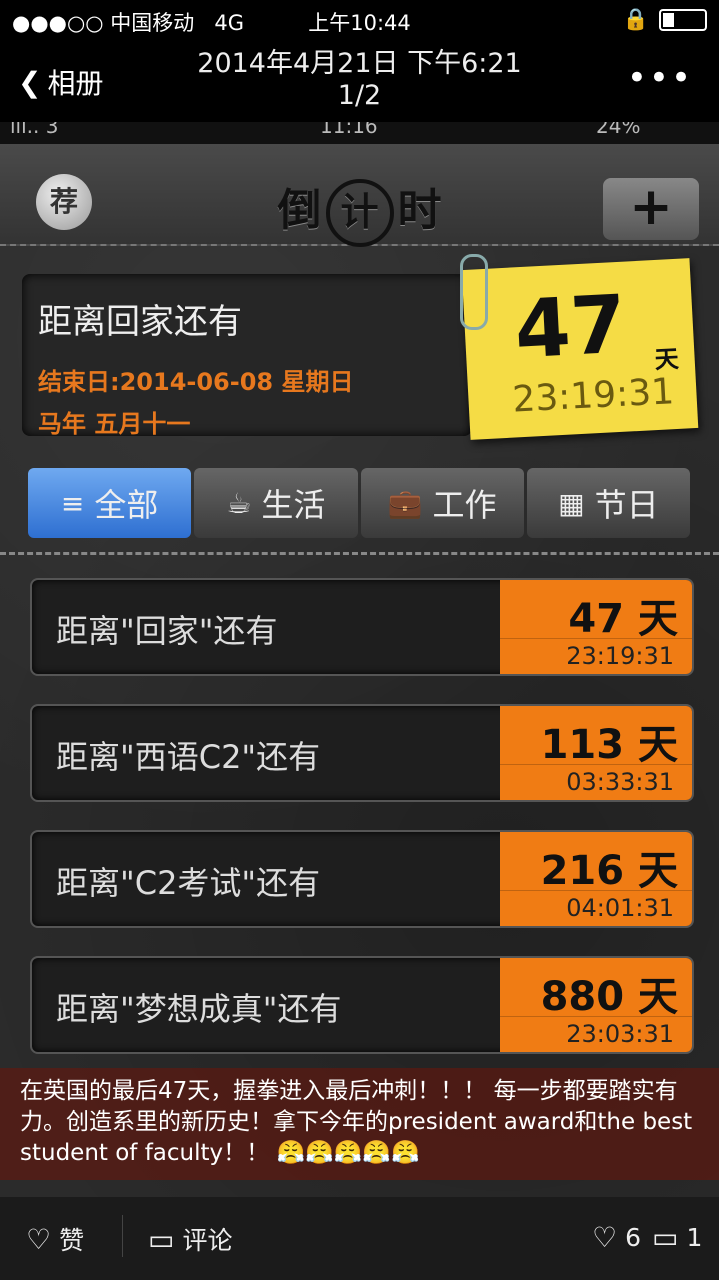  I want to click on calendar-icon: ▦, so click(571, 503).